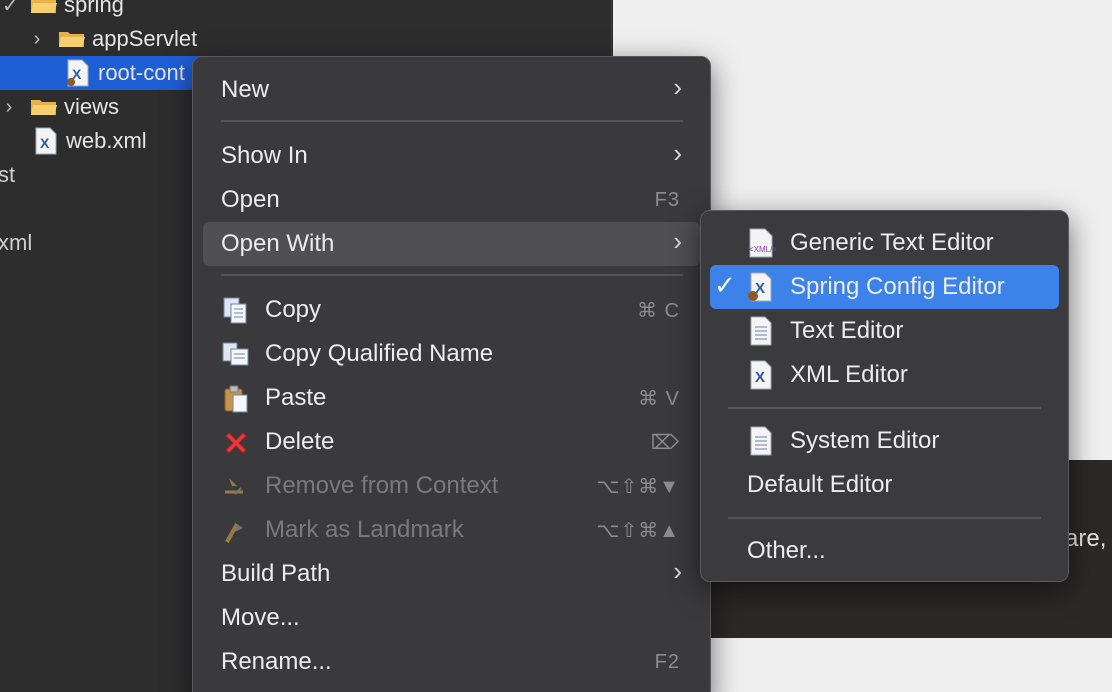 The height and width of the screenshot is (692, 1112). I want to click on menu-item-build-path: Build Path ›, so click(451, 574).